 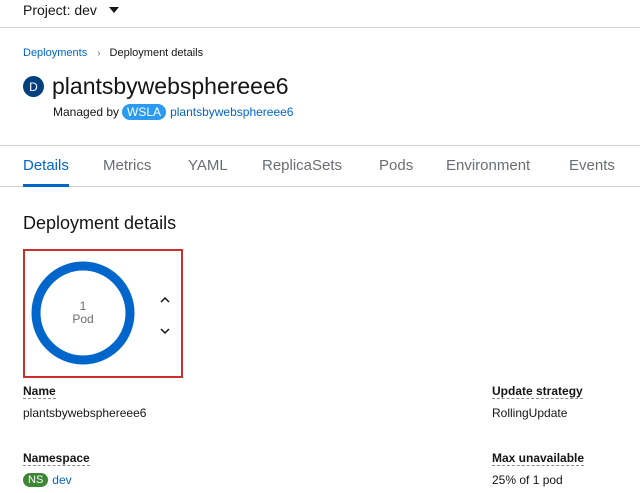 I want to click on project-label: Project: dev, so click(x=60, y=10).